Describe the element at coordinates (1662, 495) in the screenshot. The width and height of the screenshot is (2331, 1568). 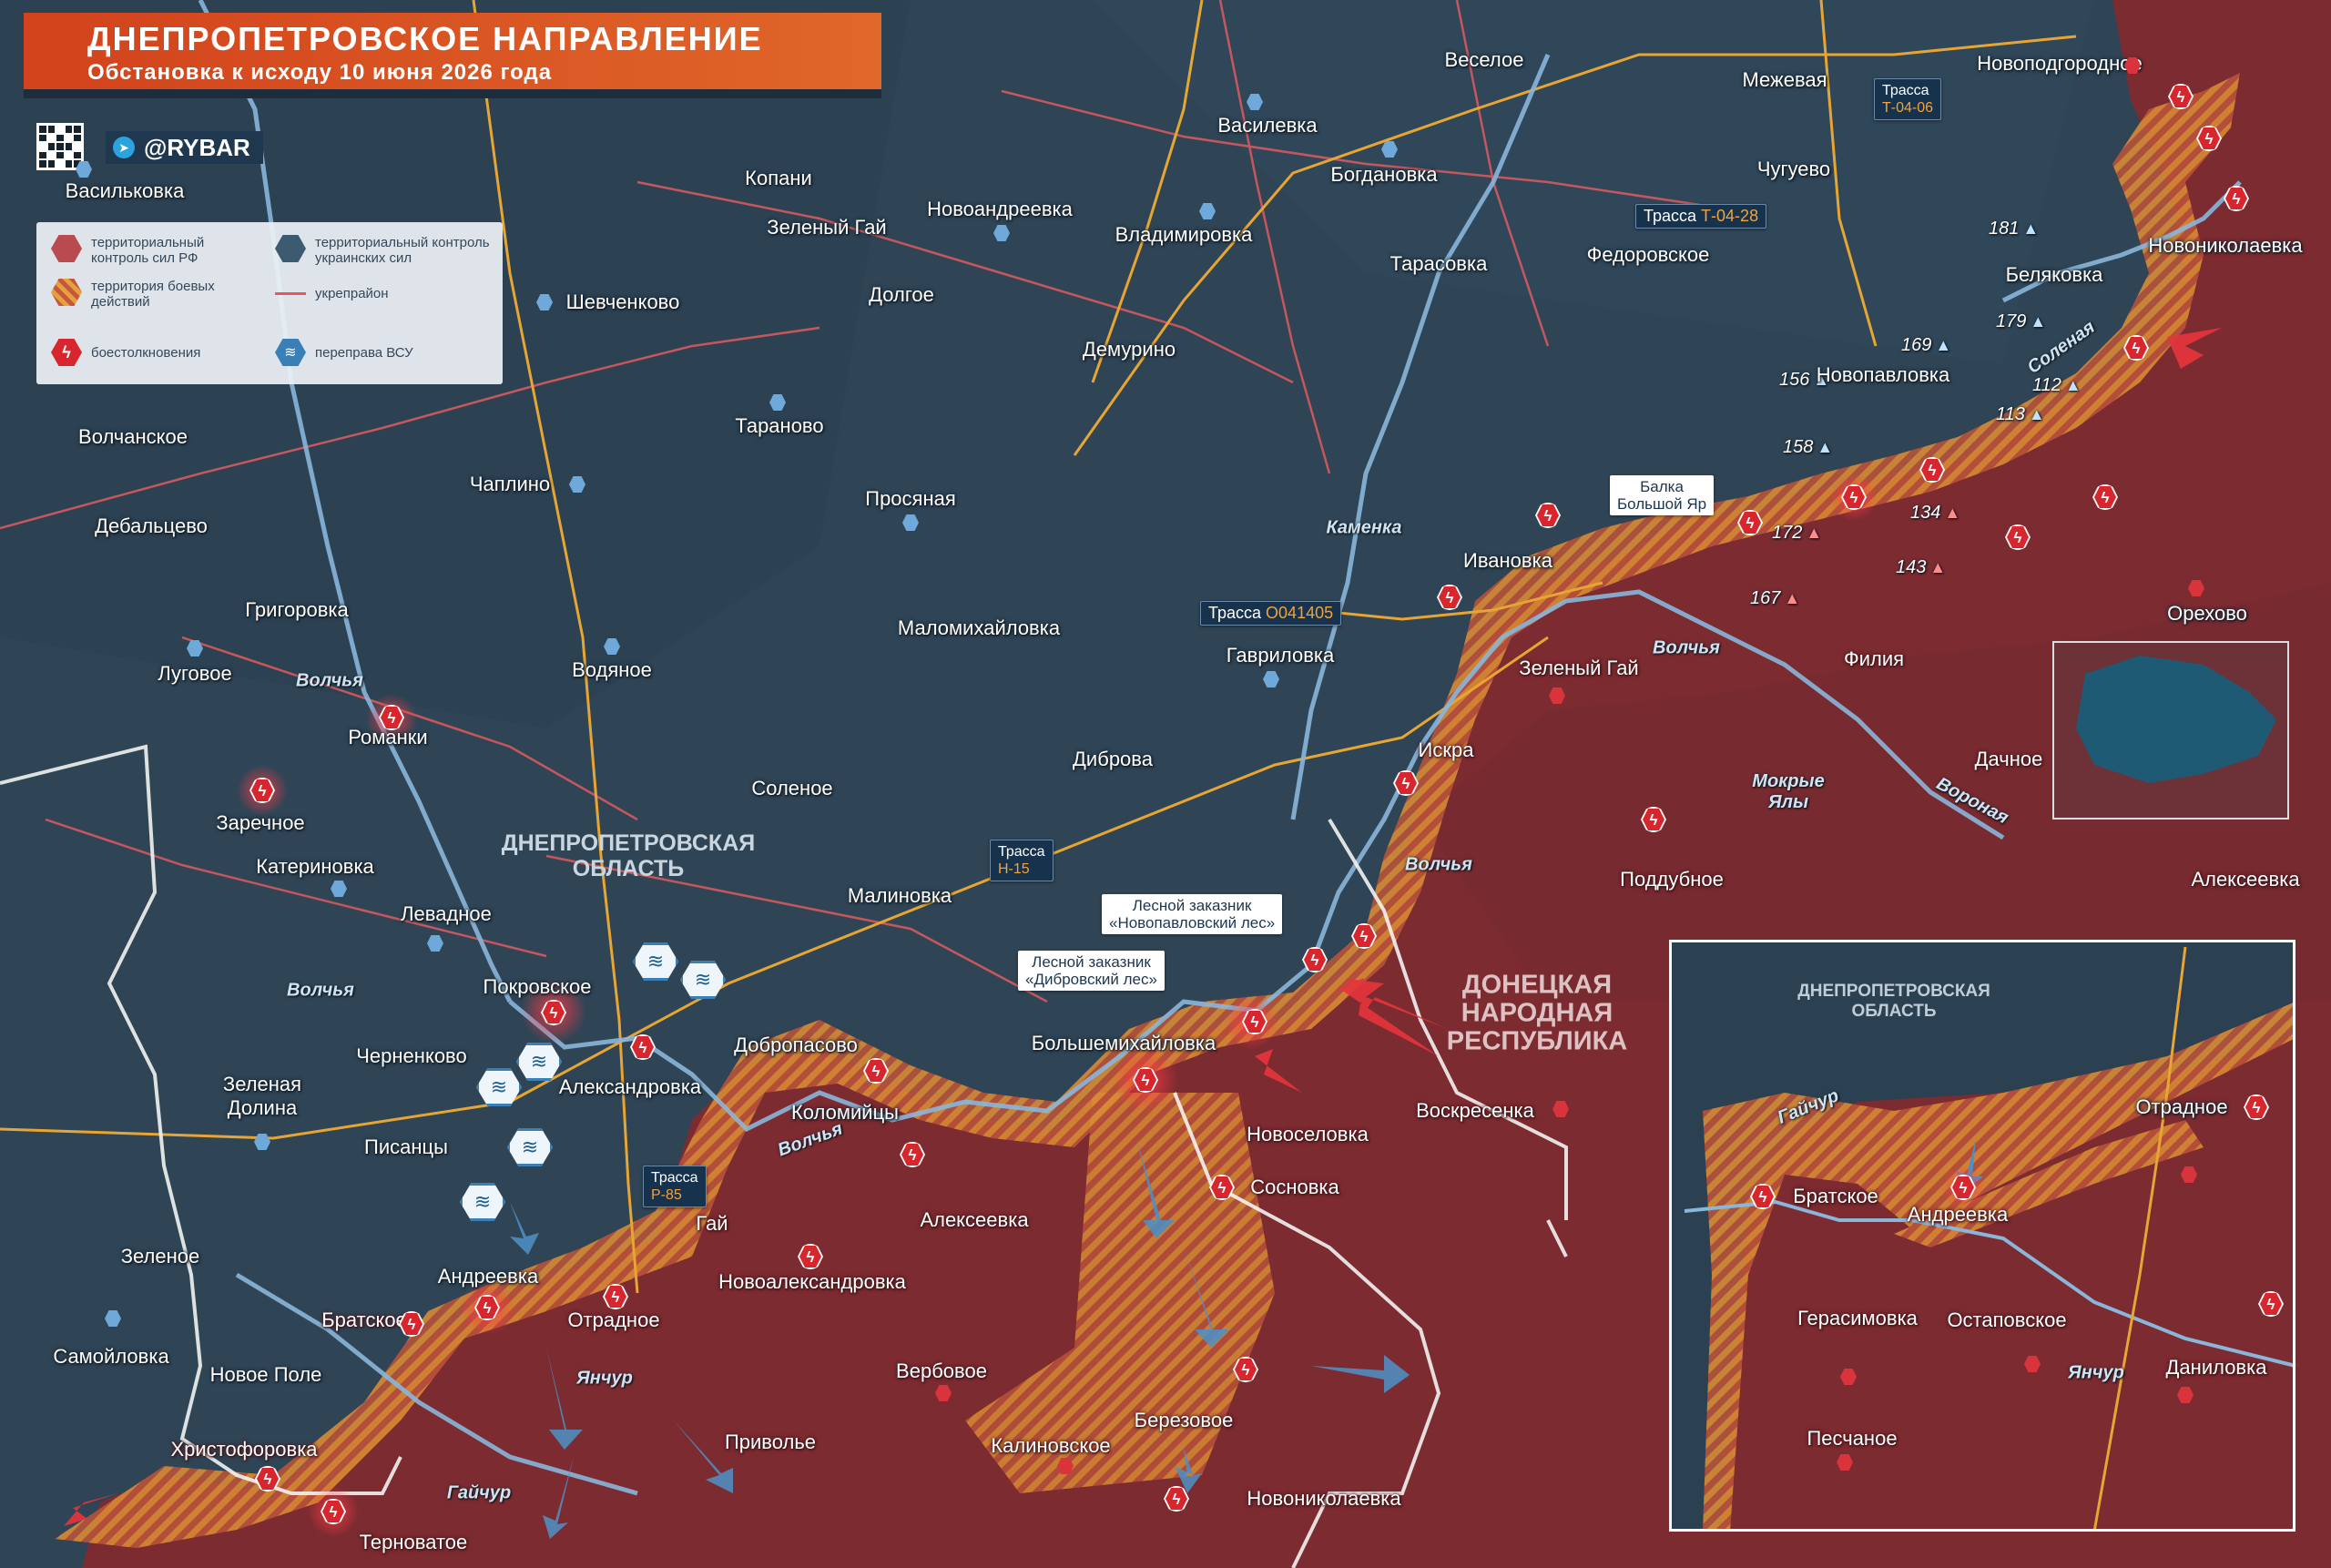
I see `balka-bolshoy-yar: Балка Большой Яр` at that location.